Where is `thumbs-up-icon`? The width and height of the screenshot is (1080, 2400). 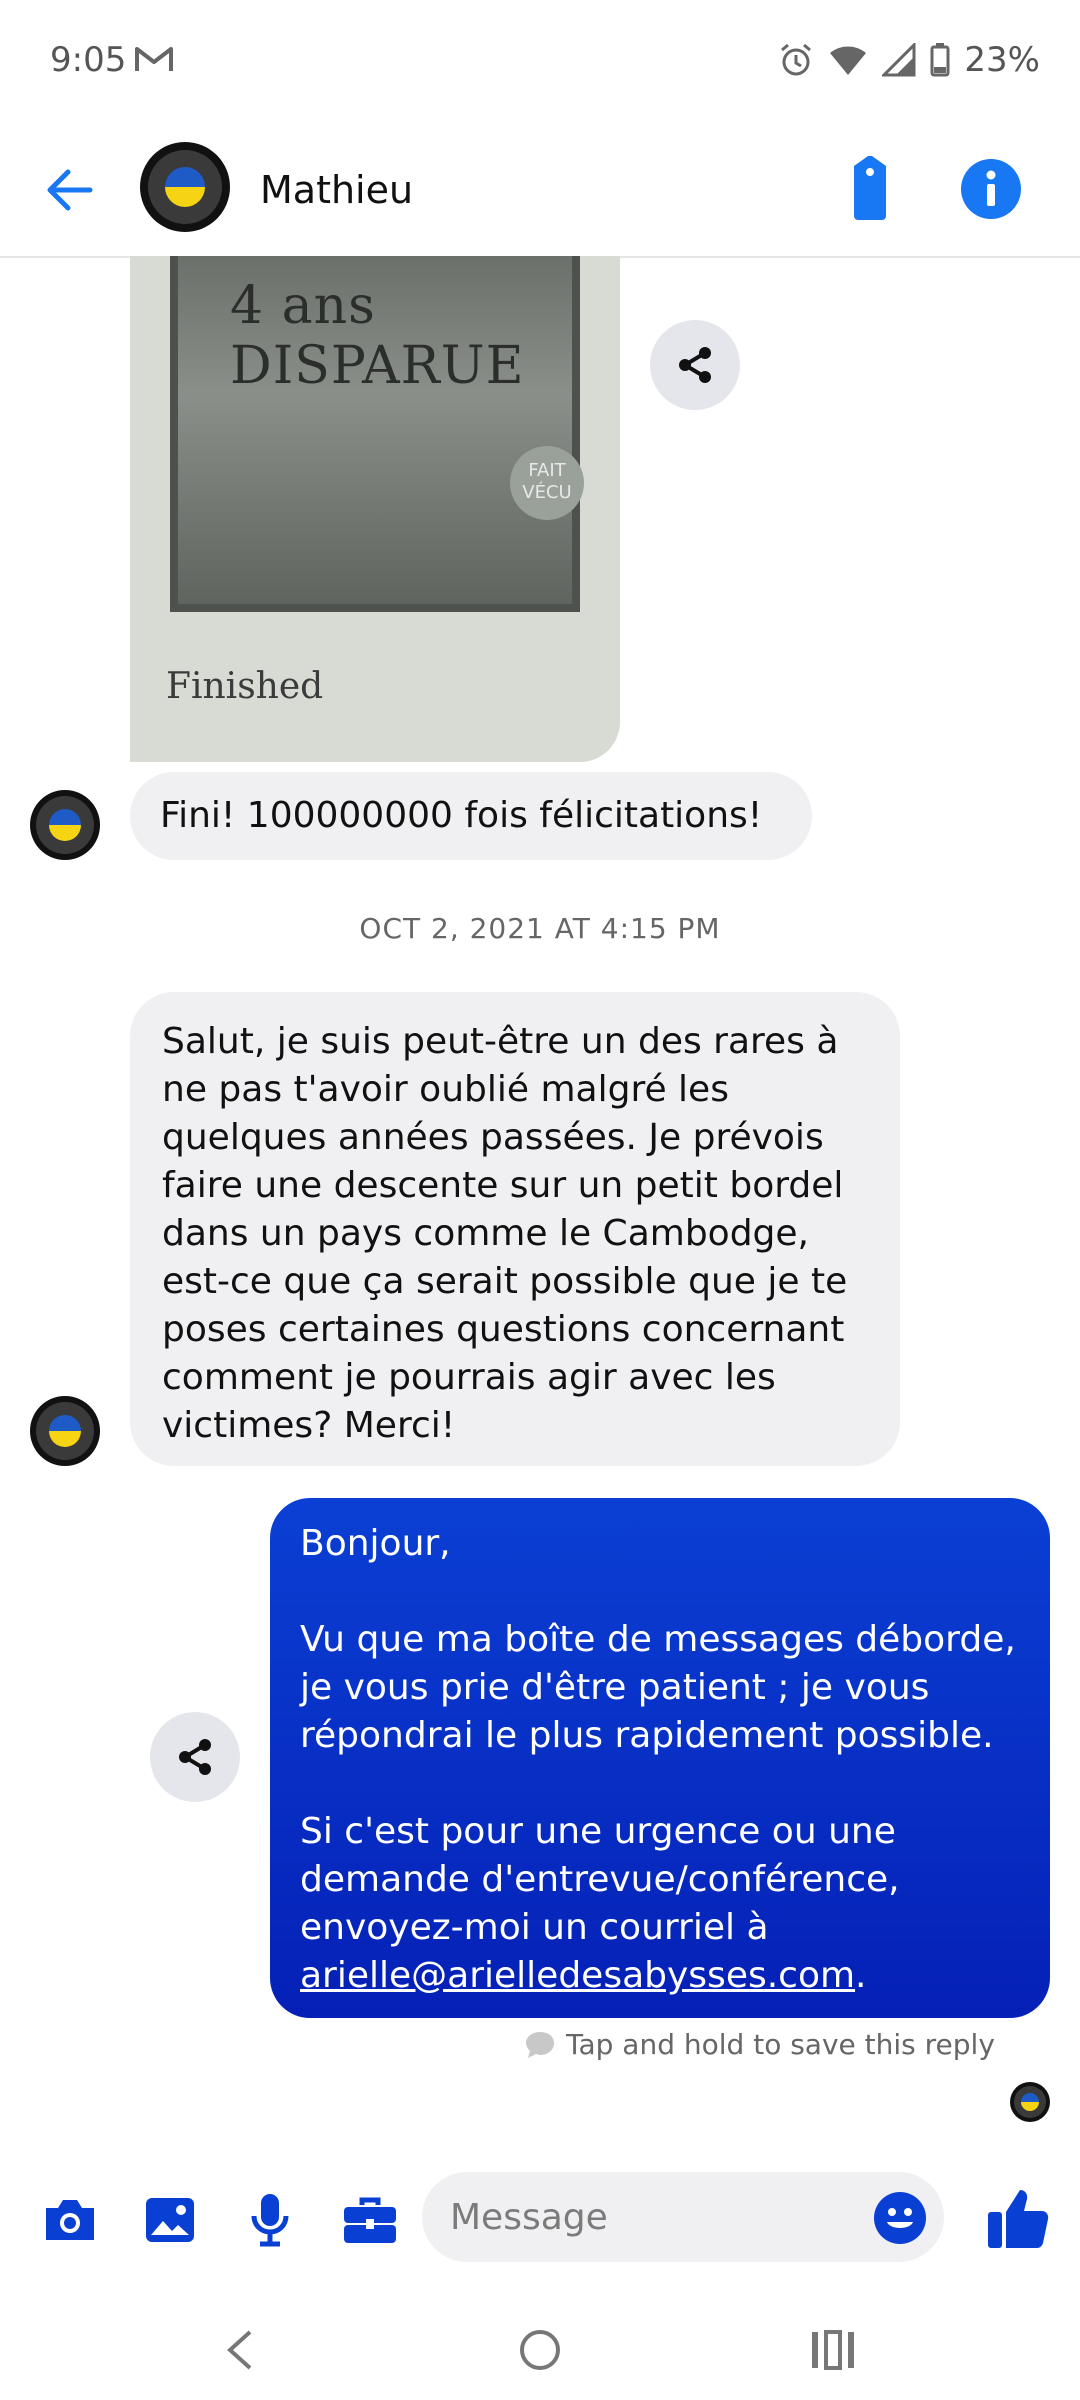 thumbs-up-icon is located at coordinates (1018, 2218).